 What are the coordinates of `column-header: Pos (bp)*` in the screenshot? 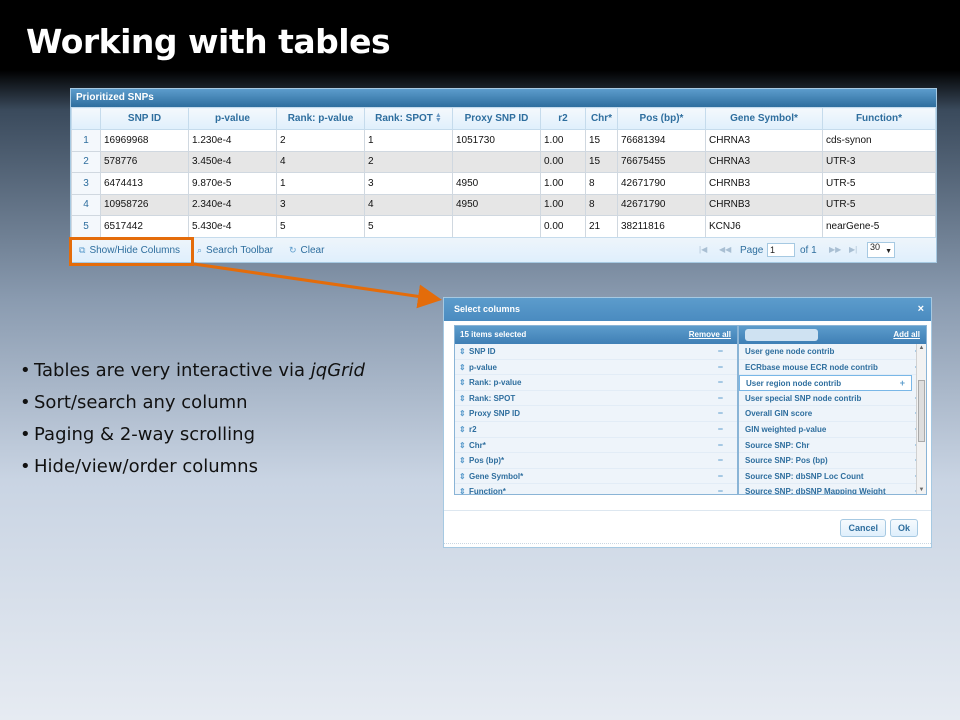 It's located at (661, 118).